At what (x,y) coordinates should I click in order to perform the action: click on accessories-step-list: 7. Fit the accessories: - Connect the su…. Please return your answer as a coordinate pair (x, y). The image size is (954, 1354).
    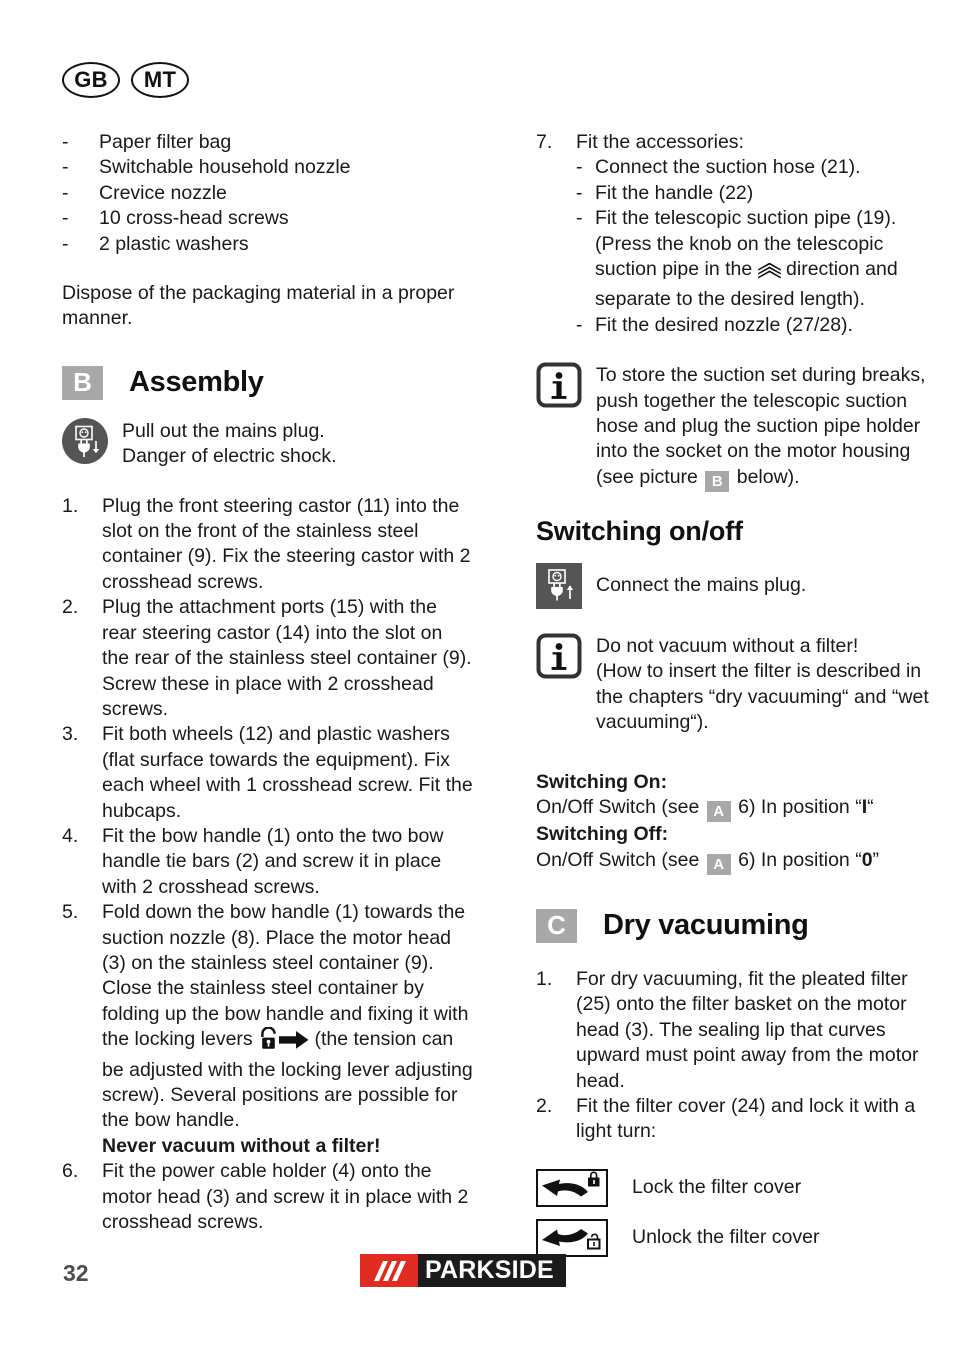
    Looking at the image, I should click on (741, 234).